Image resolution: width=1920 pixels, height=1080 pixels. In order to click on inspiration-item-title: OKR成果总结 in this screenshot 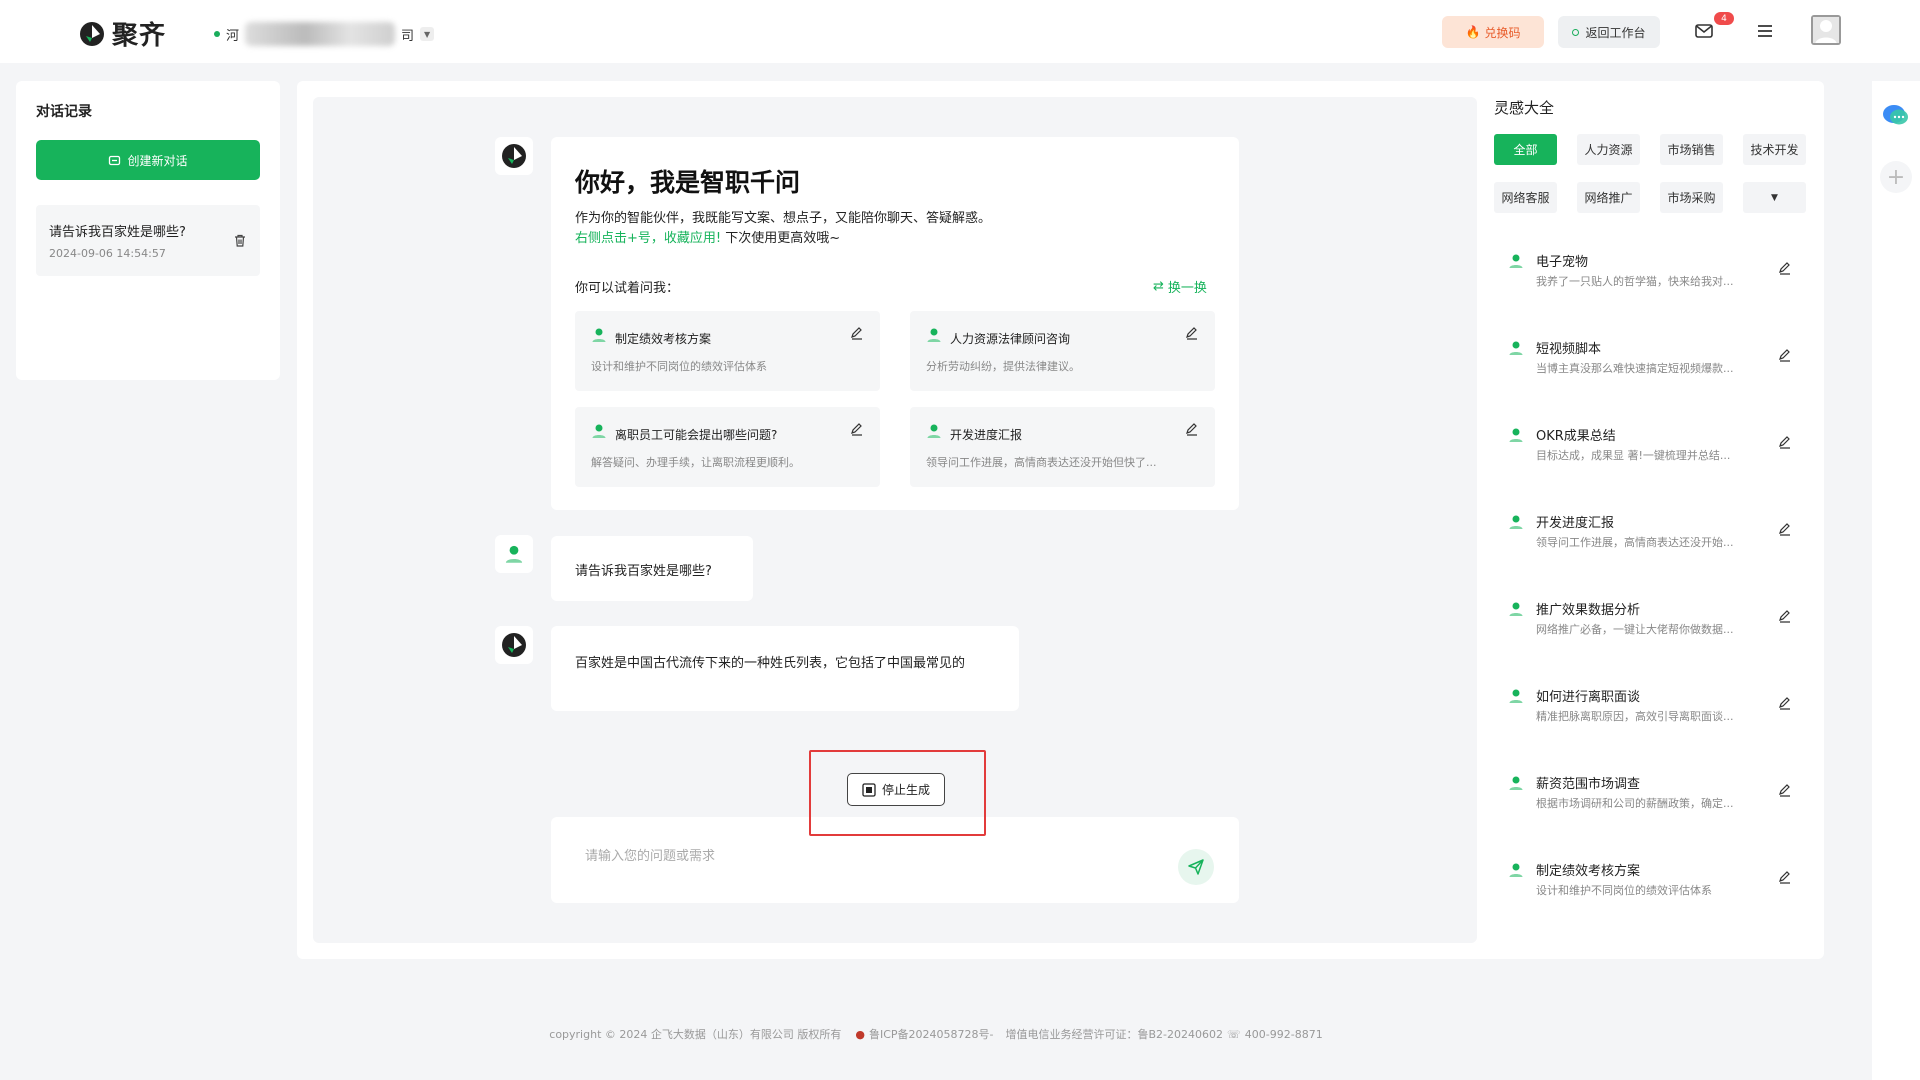, I will do `click(1576, 436)`.